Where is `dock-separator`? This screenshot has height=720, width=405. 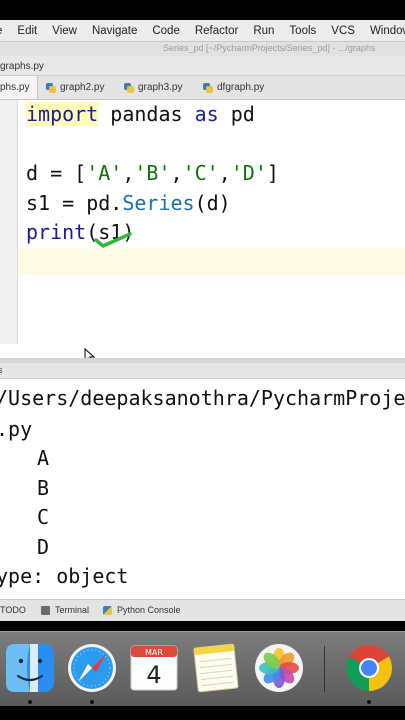 dock-separator is located at coordinates (324, 669).